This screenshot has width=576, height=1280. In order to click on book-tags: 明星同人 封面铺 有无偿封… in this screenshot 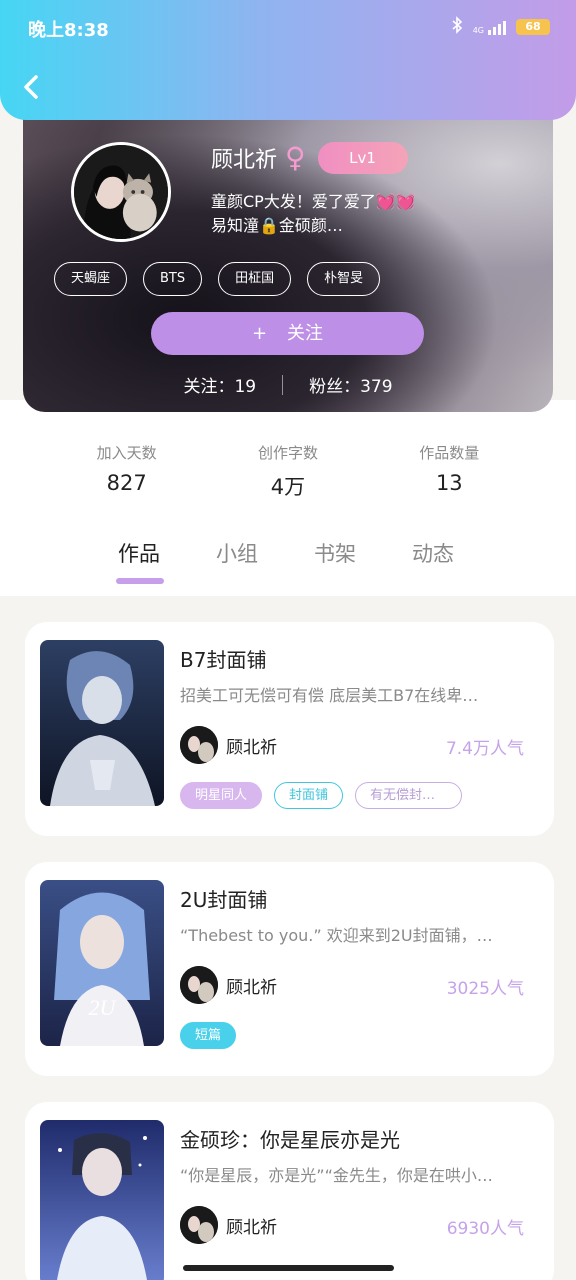, I will do `click(321, 795)`.